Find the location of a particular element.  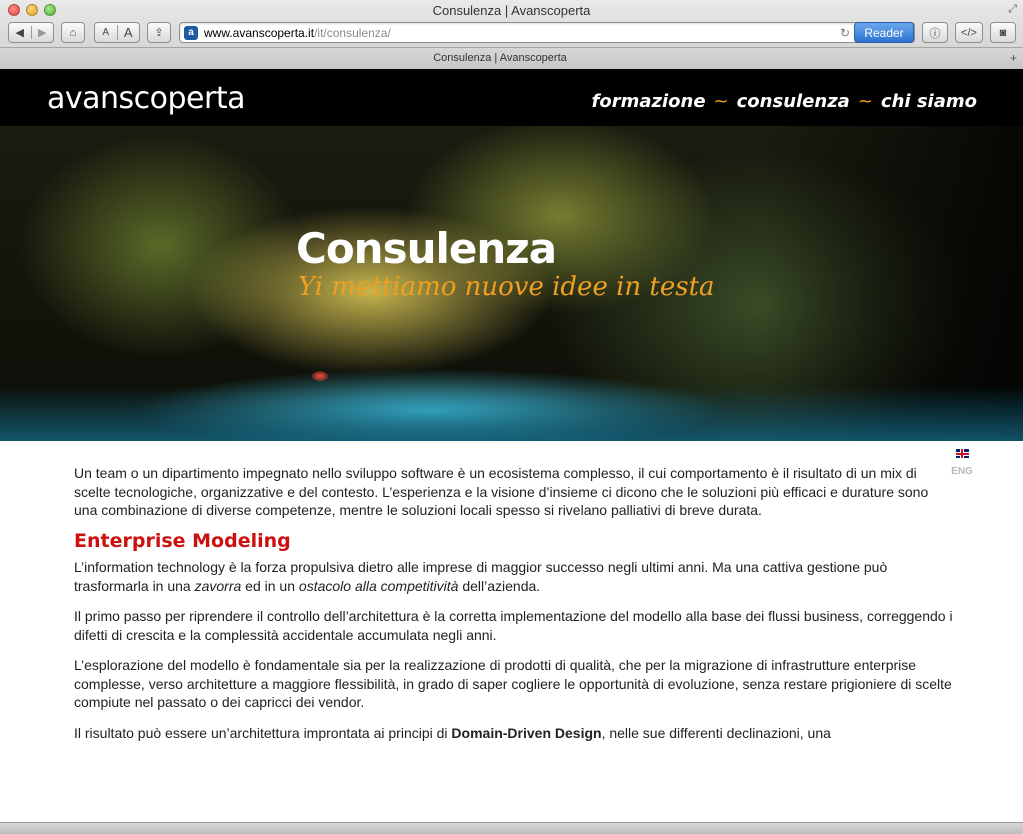

info-icon: ⓘ is located at coordinates (935, 33).